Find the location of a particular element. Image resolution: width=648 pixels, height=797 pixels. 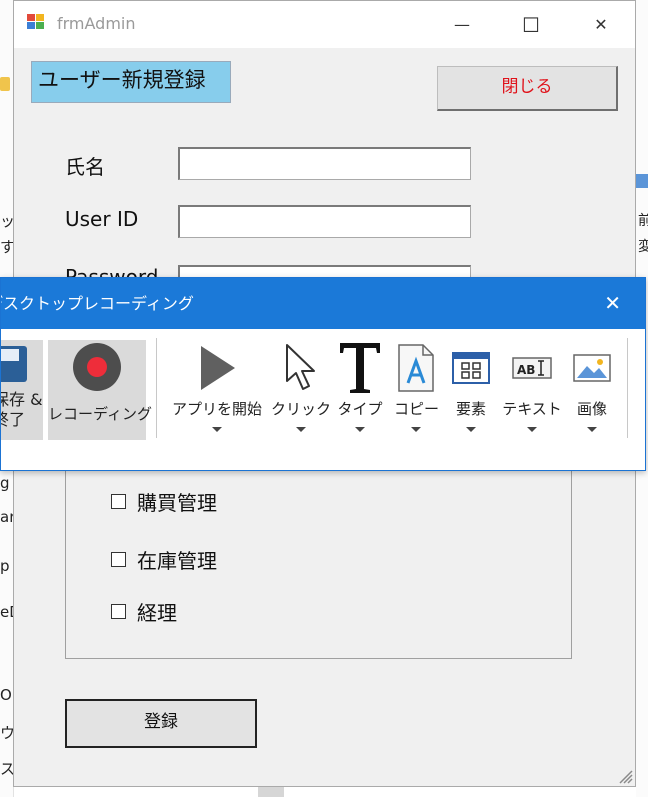

app-icon is located at coordinates (37, 23).